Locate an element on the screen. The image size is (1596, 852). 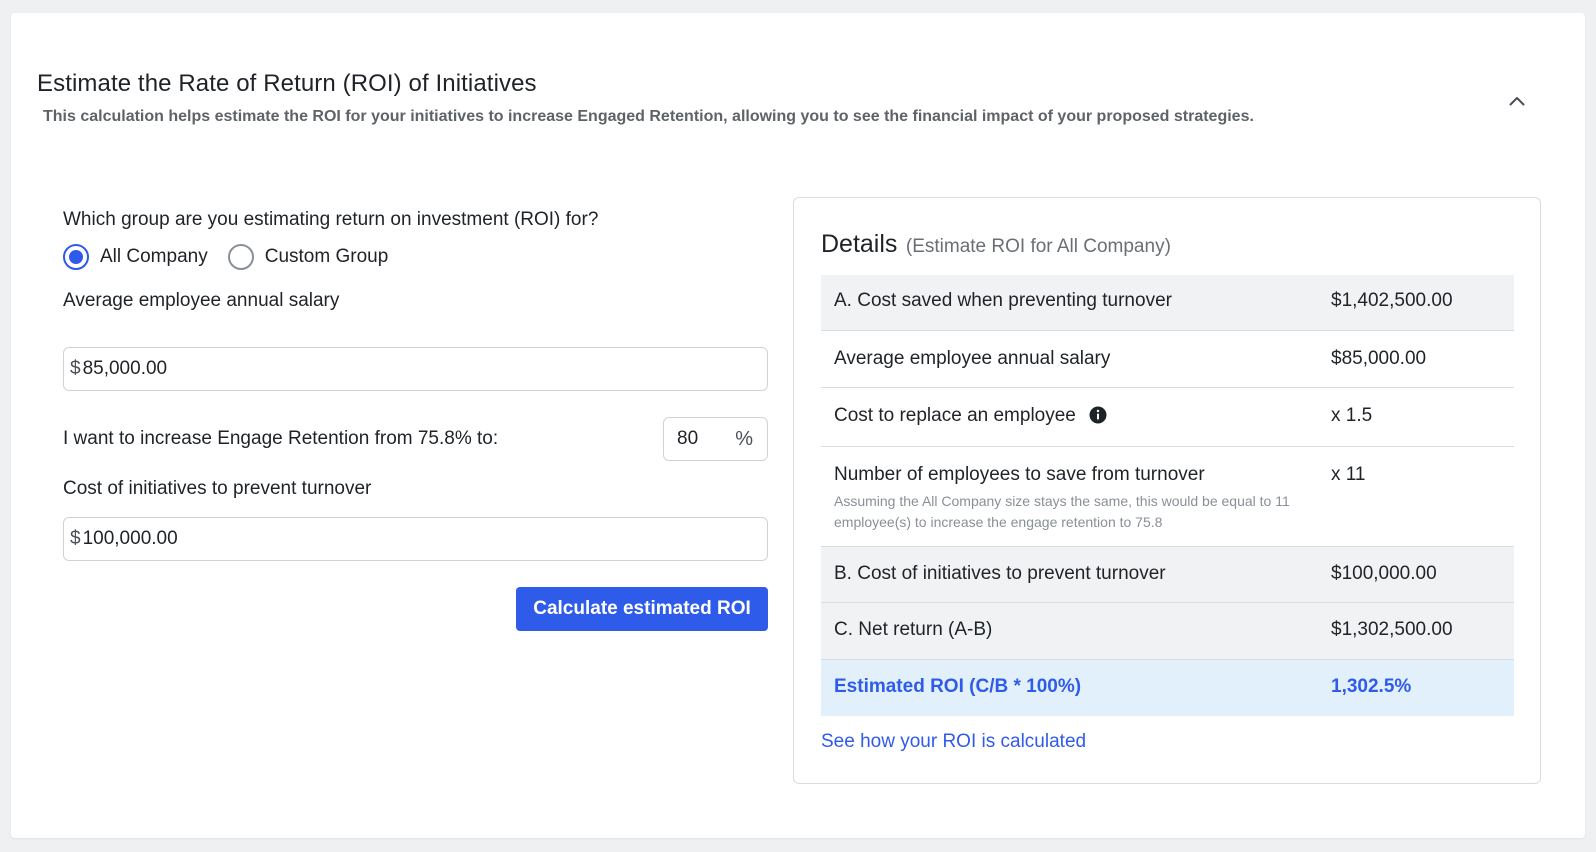
salary-label: Average employee annual salary is located at coordinates (201, 300).